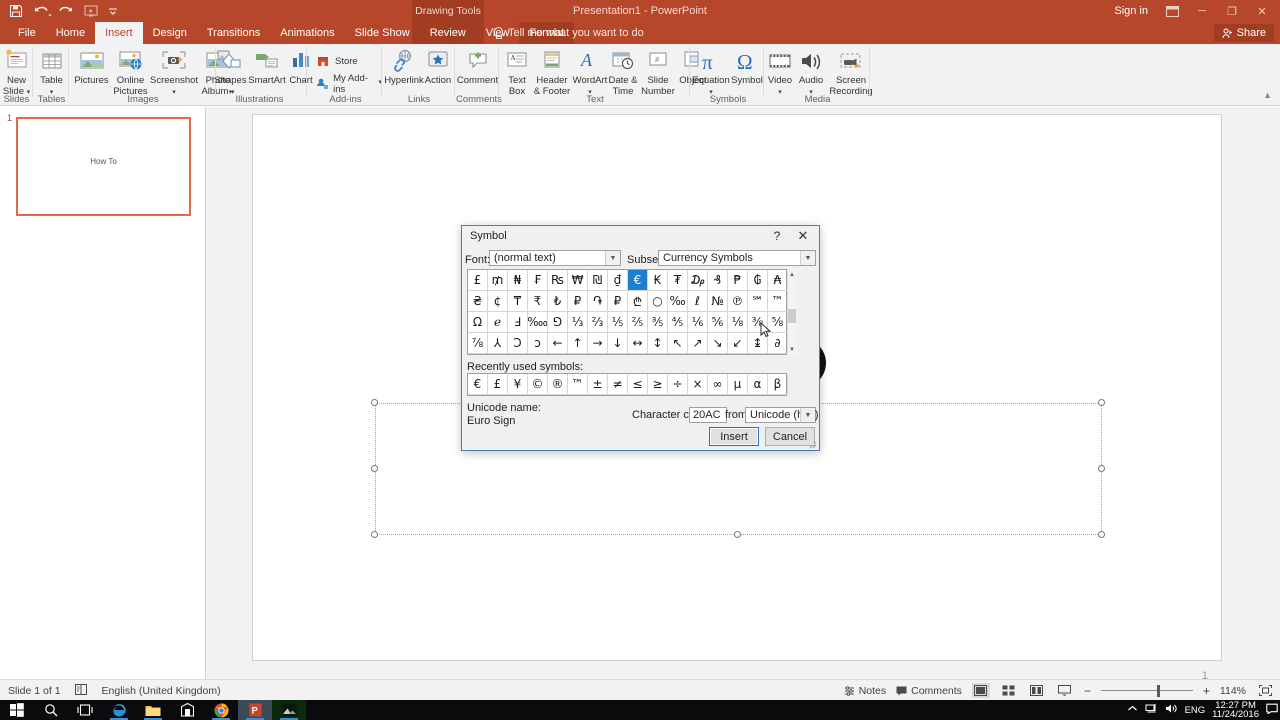 This screenshot has height=720, width=1280. I want to click on text-box-button: A Text Box, so click(517, 71).